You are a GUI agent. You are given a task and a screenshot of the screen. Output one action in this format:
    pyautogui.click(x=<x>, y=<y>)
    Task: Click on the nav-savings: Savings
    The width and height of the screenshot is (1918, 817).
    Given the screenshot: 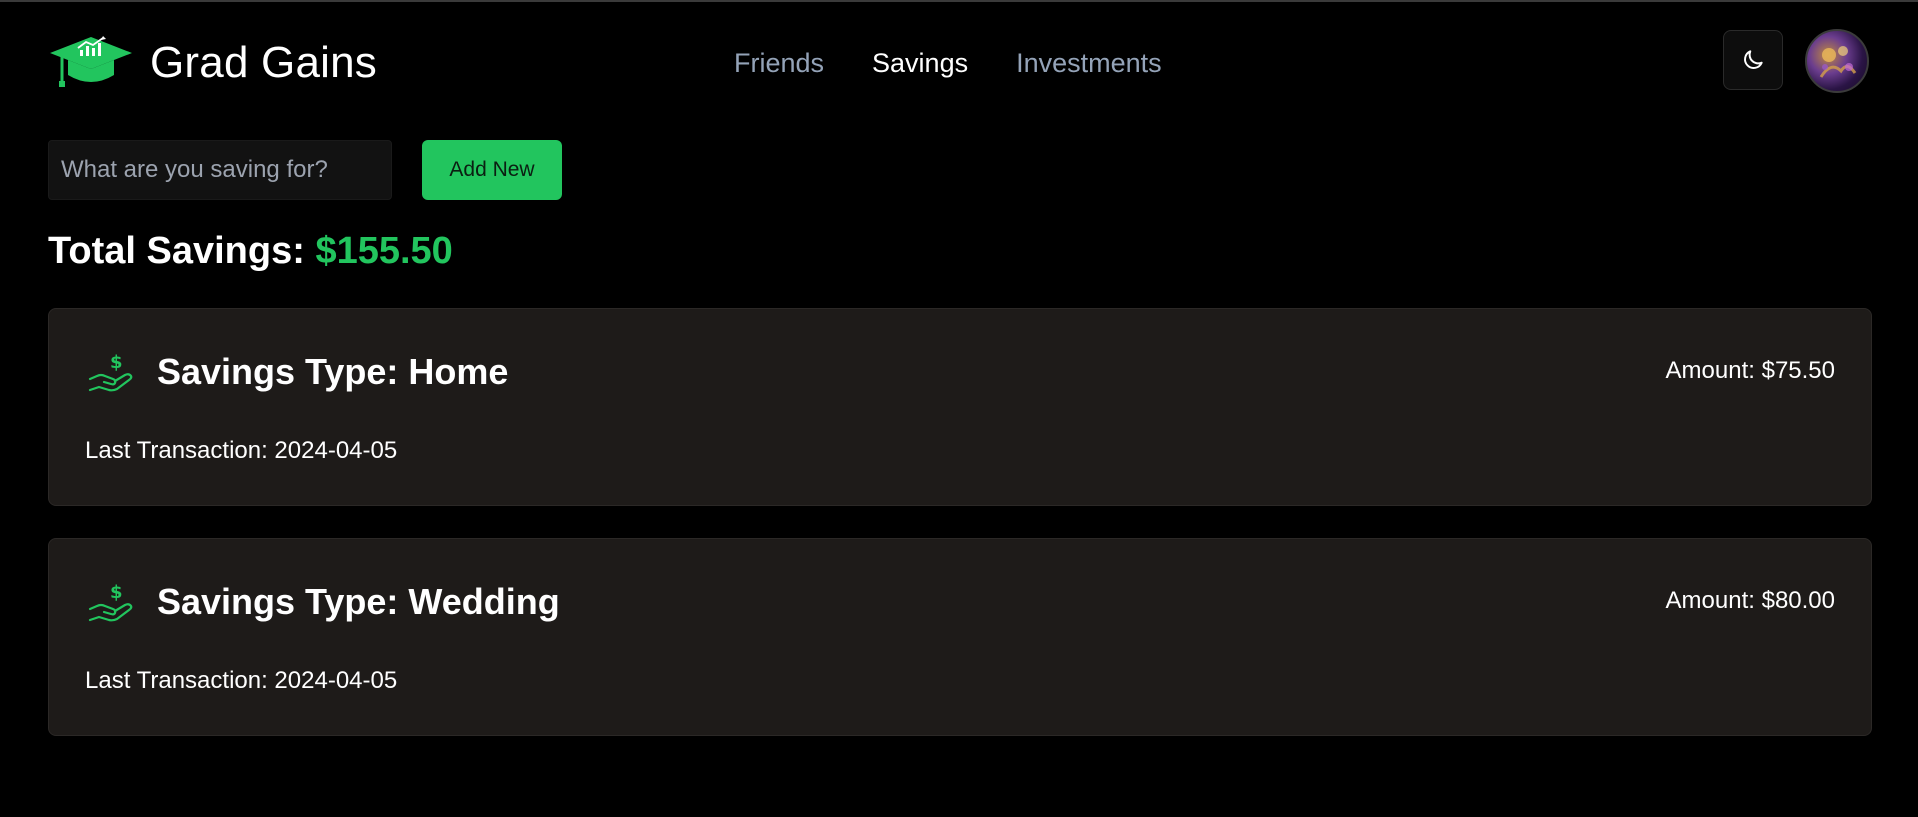 What is the action you would take?
    pyautogui.click(x=920, y=63)
    